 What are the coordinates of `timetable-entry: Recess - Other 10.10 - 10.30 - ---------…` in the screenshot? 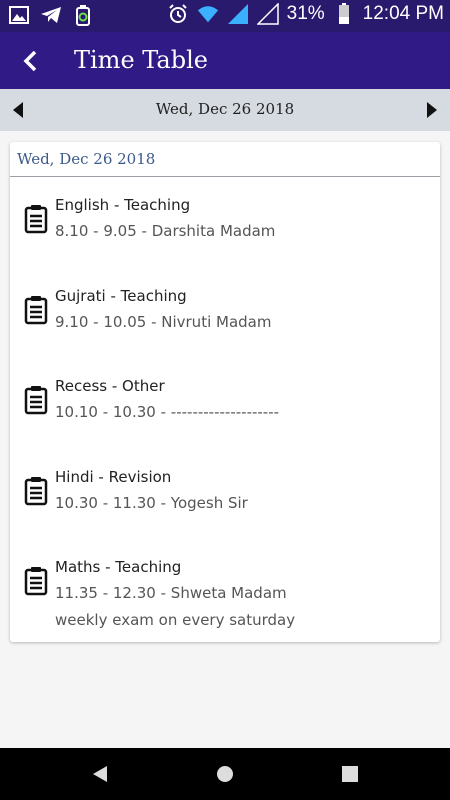 It's located at (225, 422).